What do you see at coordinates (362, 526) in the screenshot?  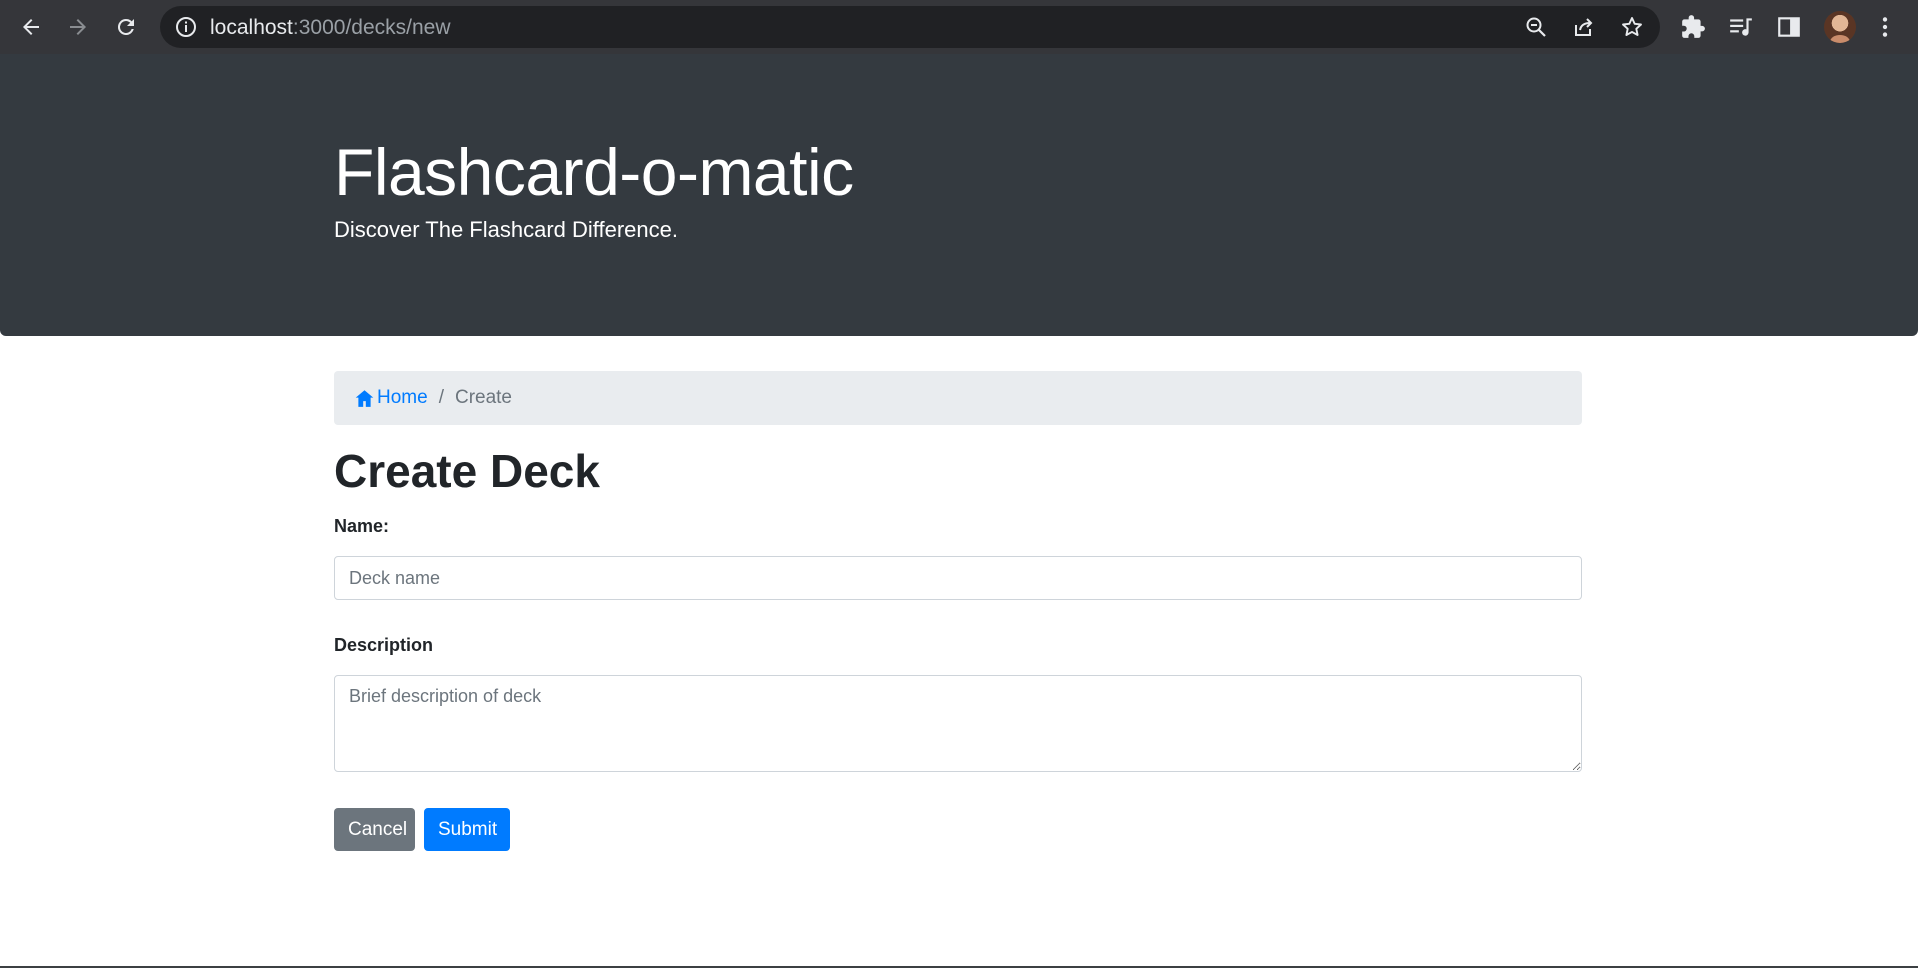 I see `name-label: Name:` at bounding box center [362, 526].